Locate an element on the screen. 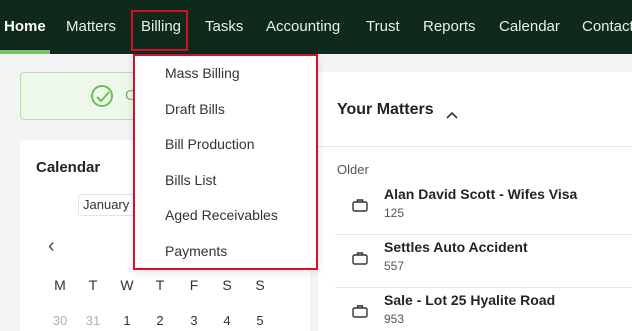 Image resolution: width=632 pixels, height=331 pixels. nav-calendar: Calendar is located at coordinates (529, 27).